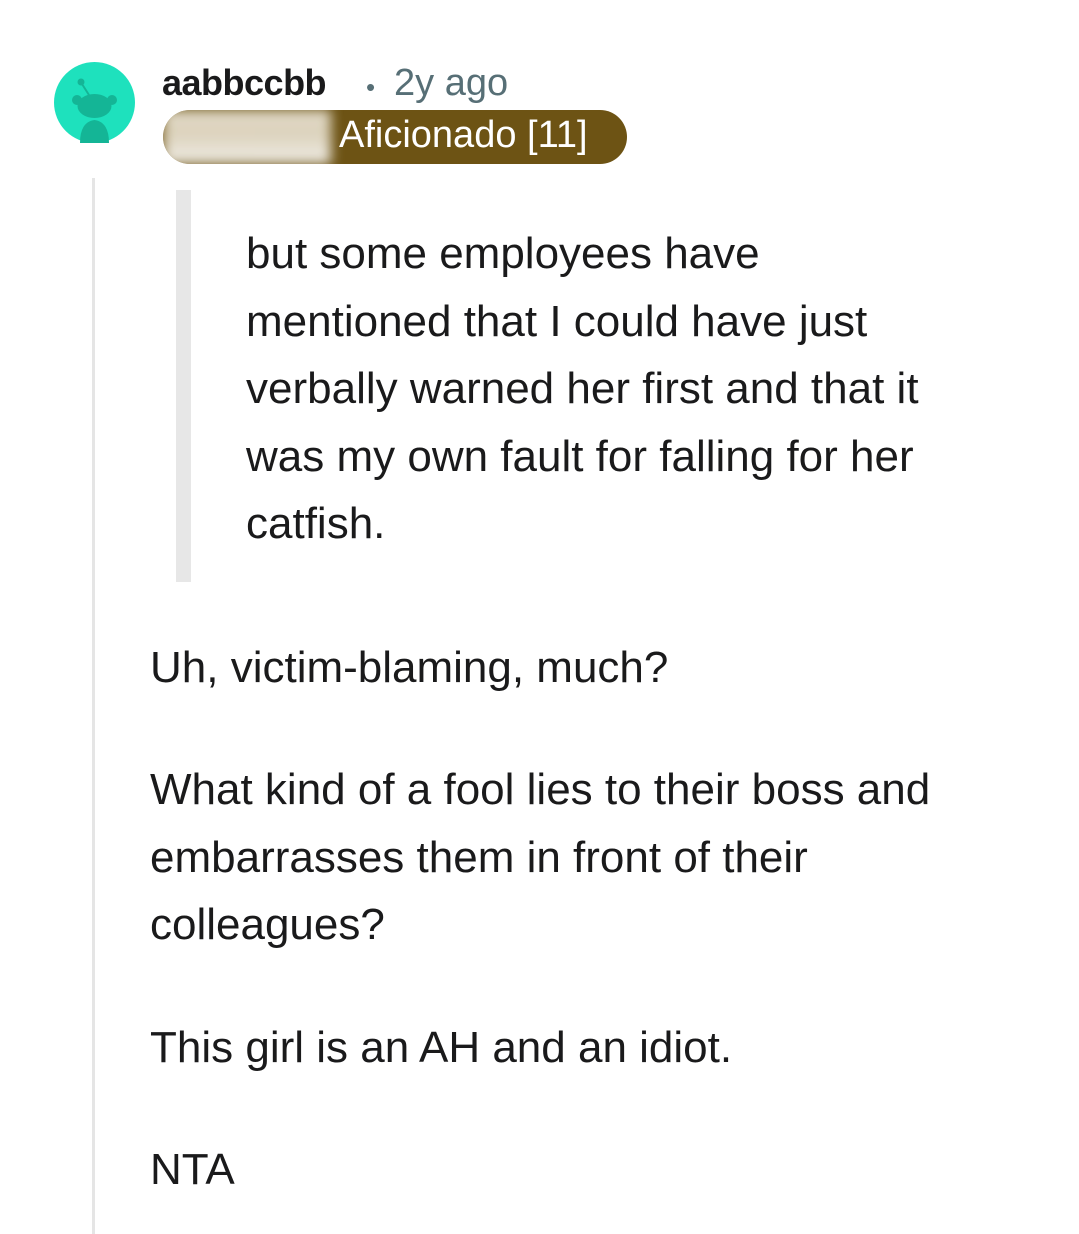 The height and width of the screenshot is (1234, 1079). Describe the element at coordinates (441, 1047) in the screenshot. I see `comment-paragraph: This girl is an AH and an idiot.` at that location.